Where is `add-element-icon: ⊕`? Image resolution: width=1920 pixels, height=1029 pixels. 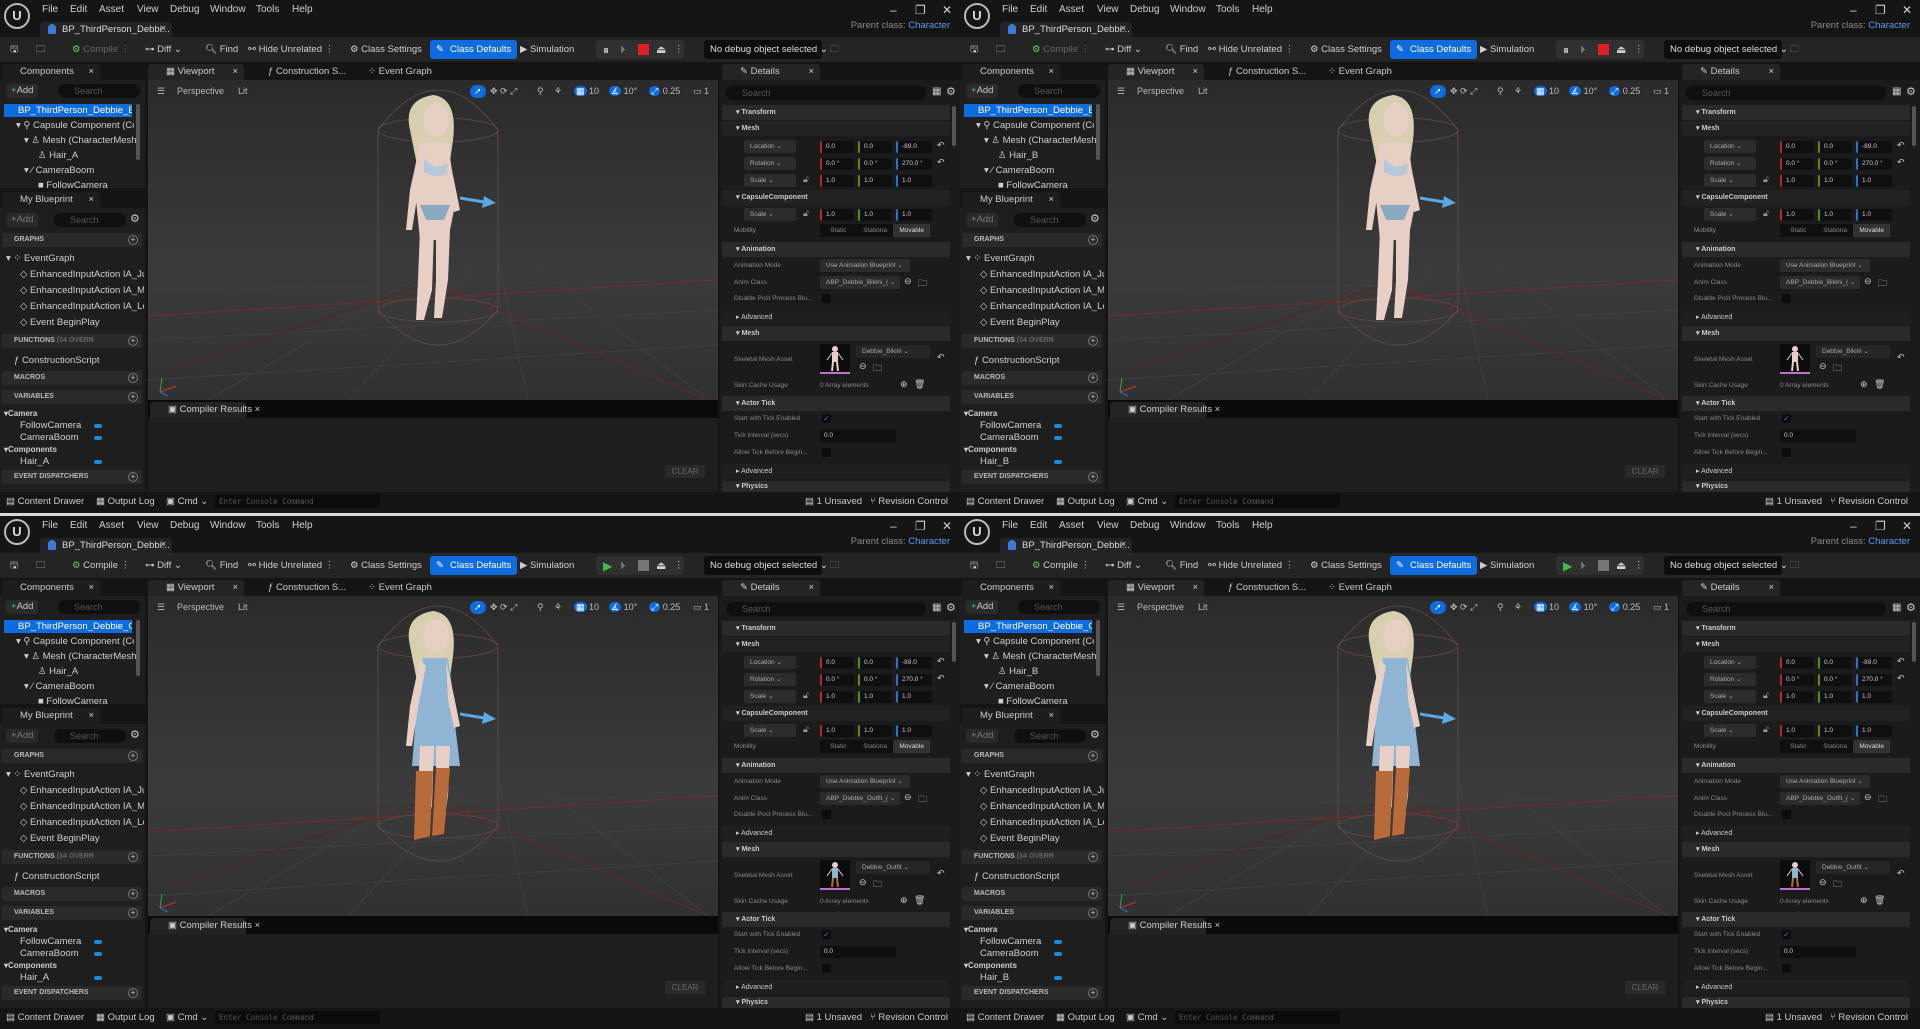
add-element-icon: ⊕ is located at coordinates (1864, 900).